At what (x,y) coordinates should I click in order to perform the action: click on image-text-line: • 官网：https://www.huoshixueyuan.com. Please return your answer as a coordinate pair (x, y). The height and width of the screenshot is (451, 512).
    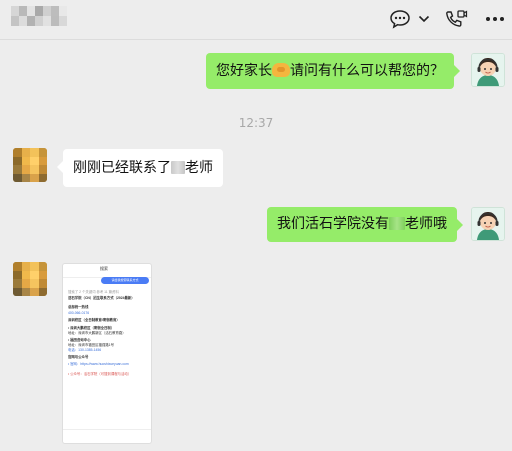
    Looking at the image, I should click on (98, 364).